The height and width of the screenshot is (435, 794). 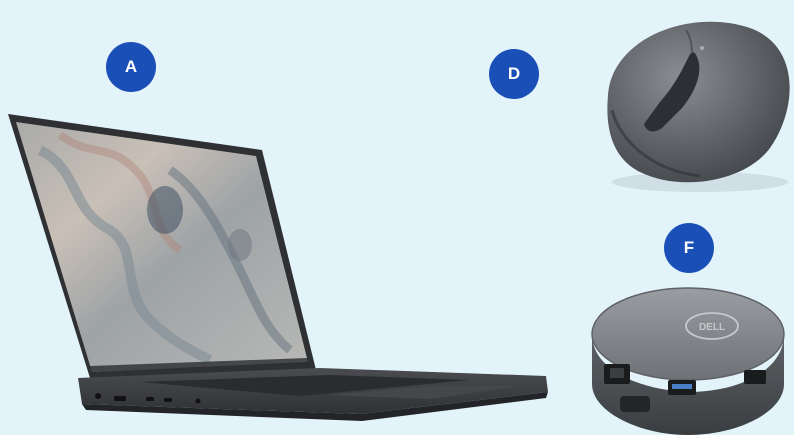 I want to click on mouse-illustration, so click(x=698, y=106).